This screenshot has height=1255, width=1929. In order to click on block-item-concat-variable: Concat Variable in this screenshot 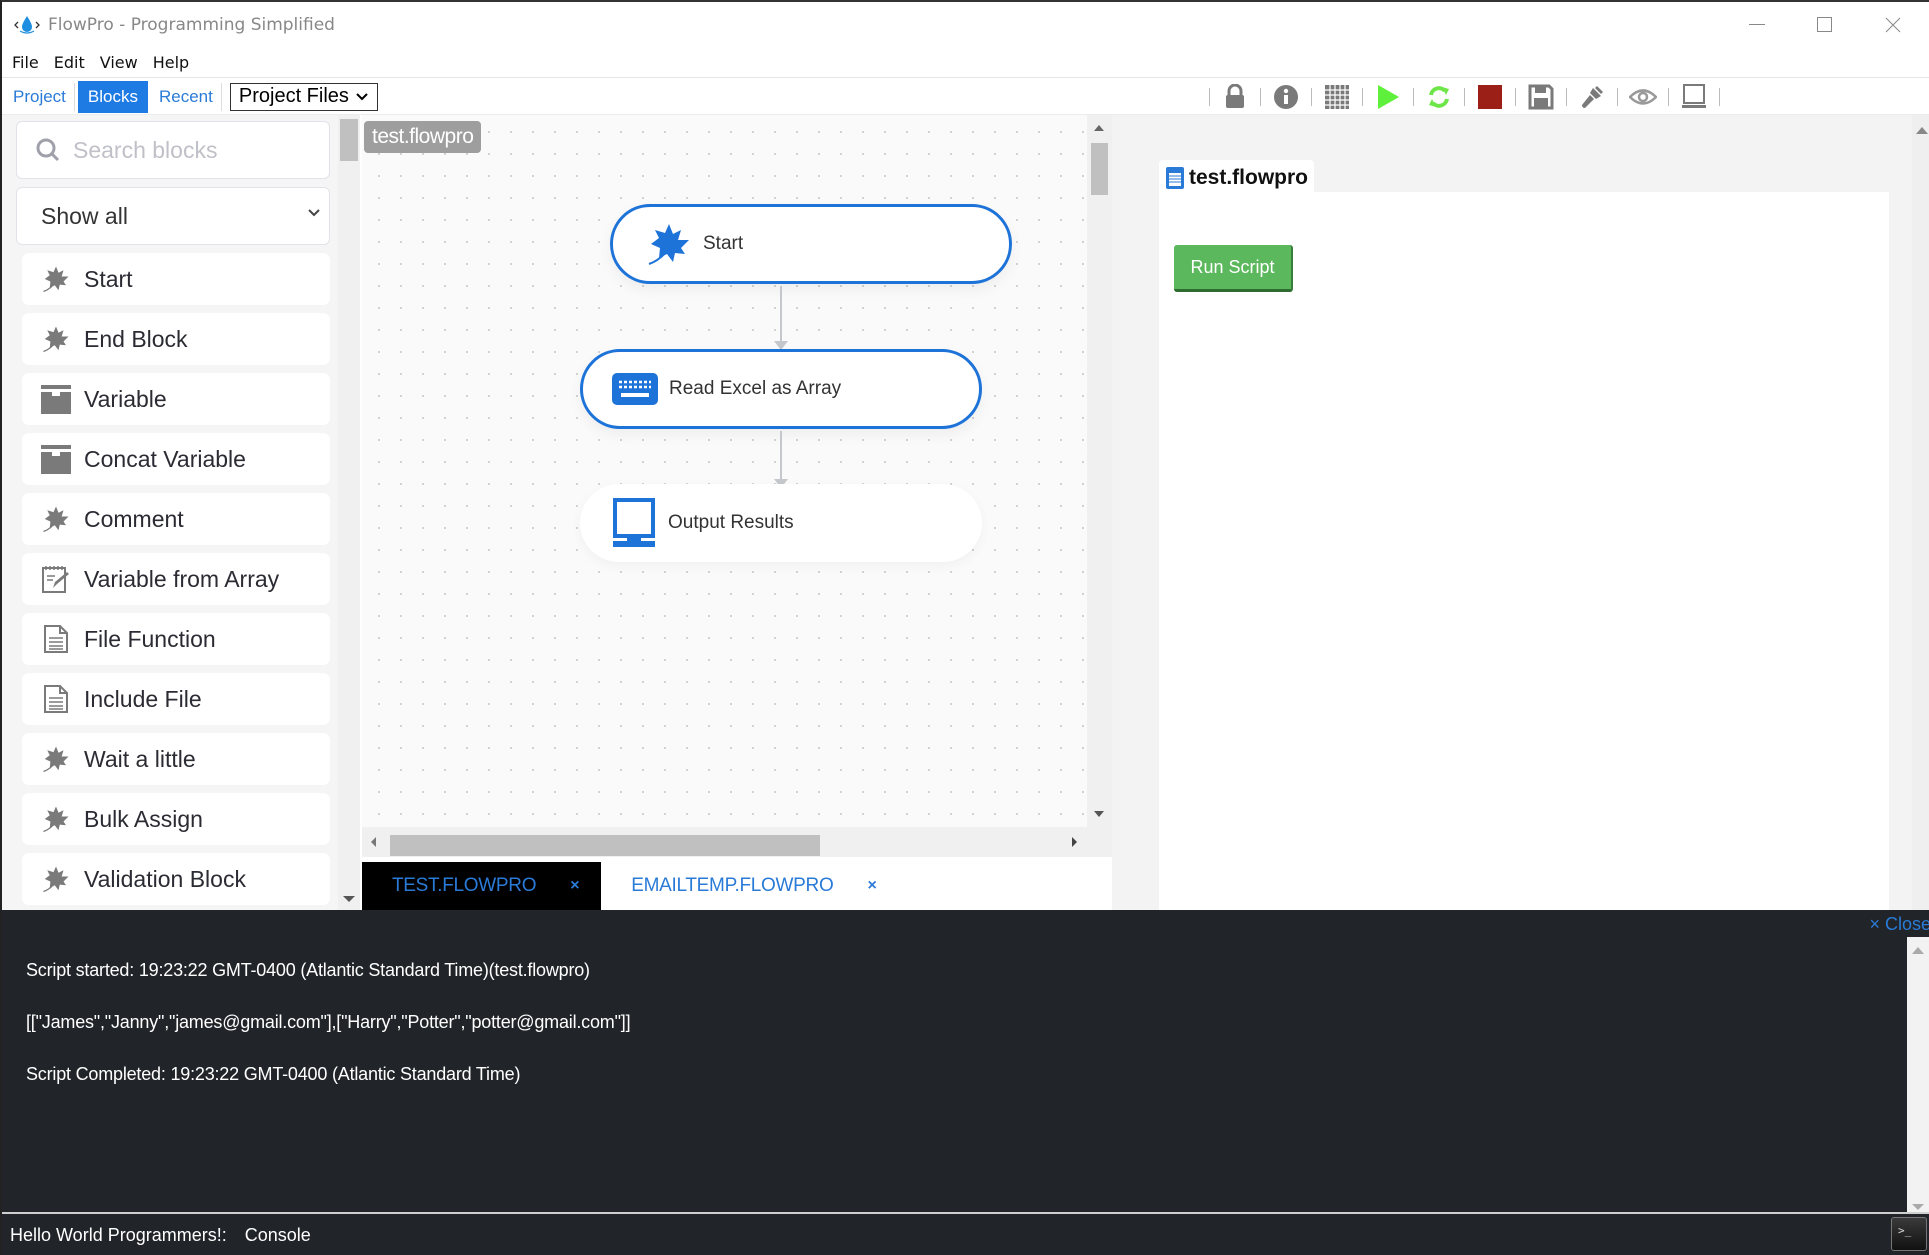, I will do `click(176, 459)`.